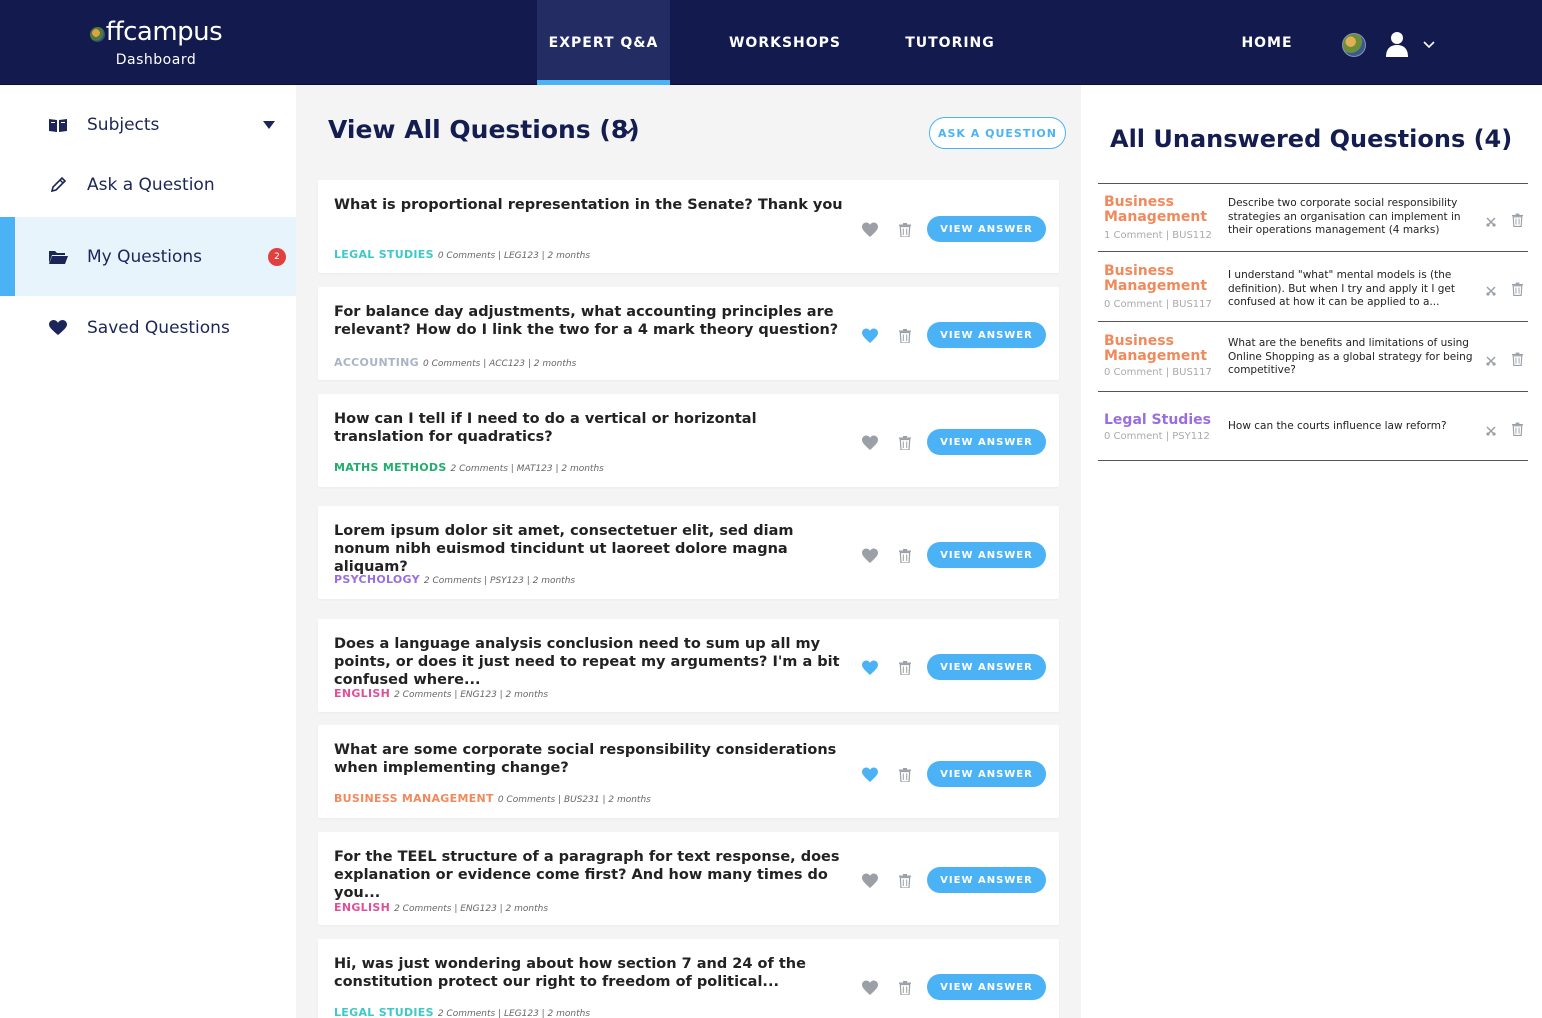 The image size is (1542, 1018). I want to click on subject-tag: PSYCHOLOGY, so click(377, 579).